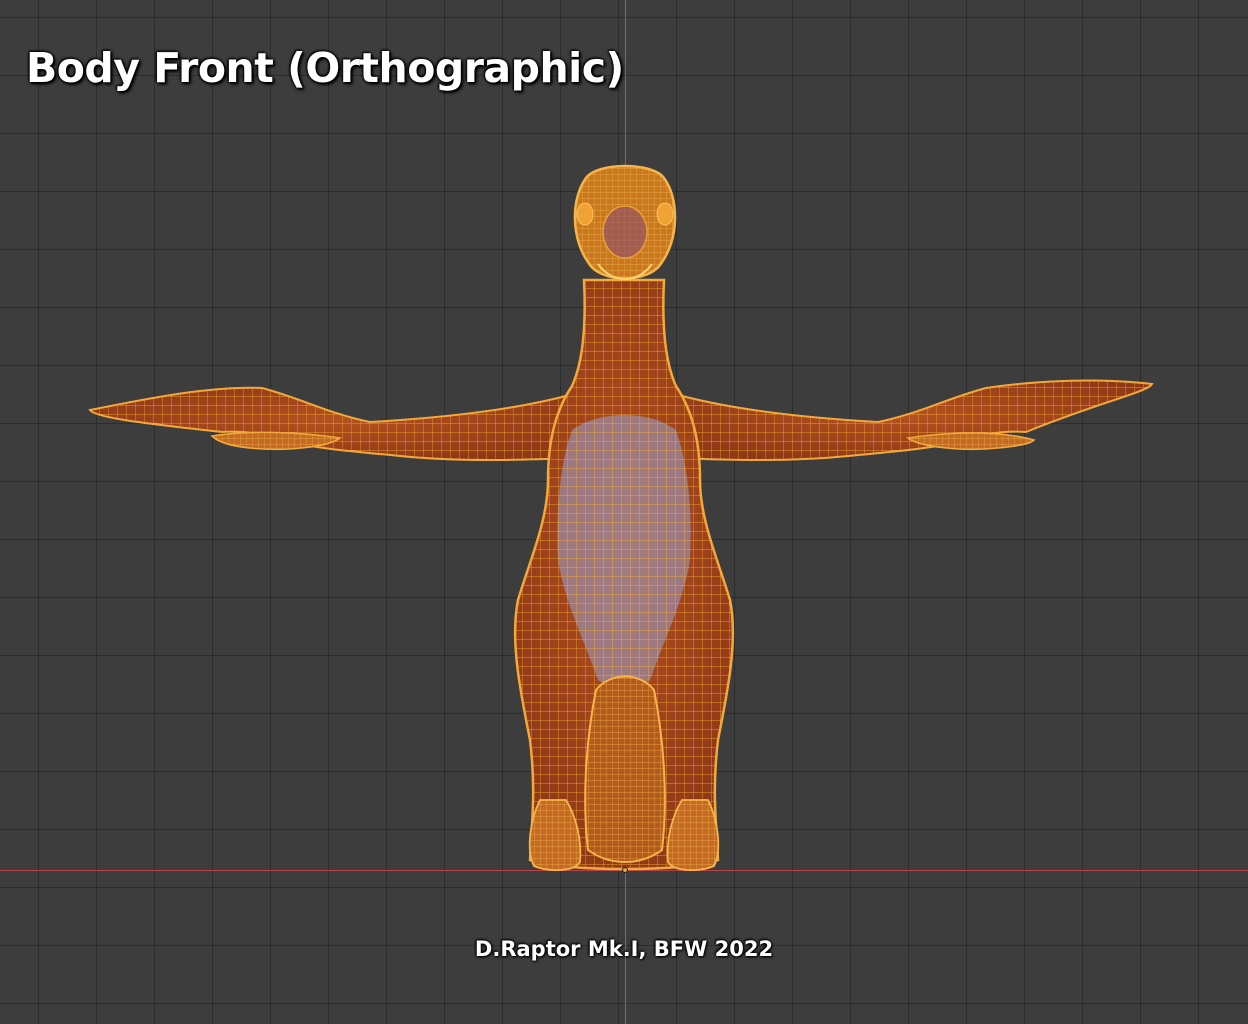 Image resolution: width=1248 pixels, height=1024 pixels. What do you see at coordinates (910, 420) in the screenshot?
I see `model-right-arm` at bounding box center [910, 420].